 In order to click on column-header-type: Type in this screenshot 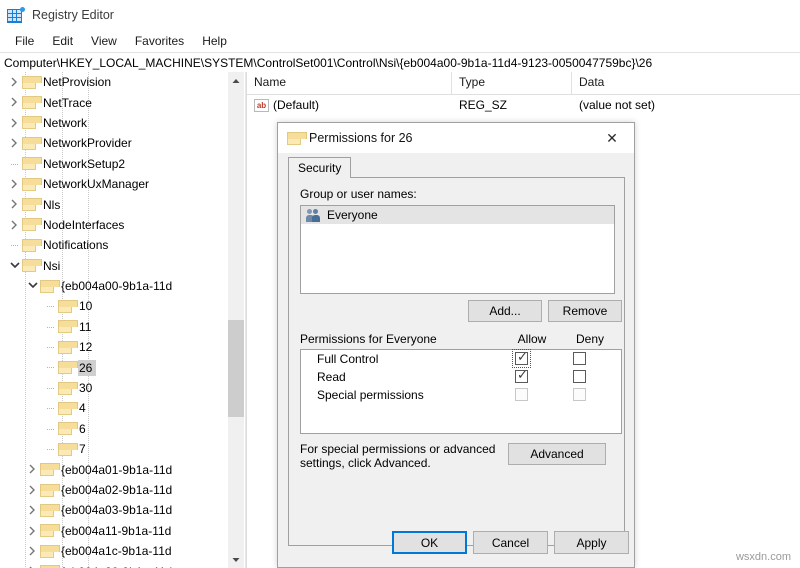, I will do `click(512, 83)`.